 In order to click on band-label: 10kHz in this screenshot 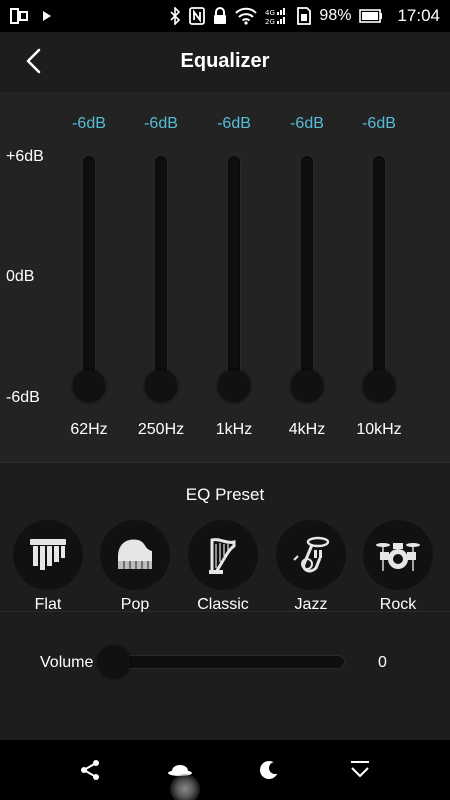, I will do `click(379, 429)`.